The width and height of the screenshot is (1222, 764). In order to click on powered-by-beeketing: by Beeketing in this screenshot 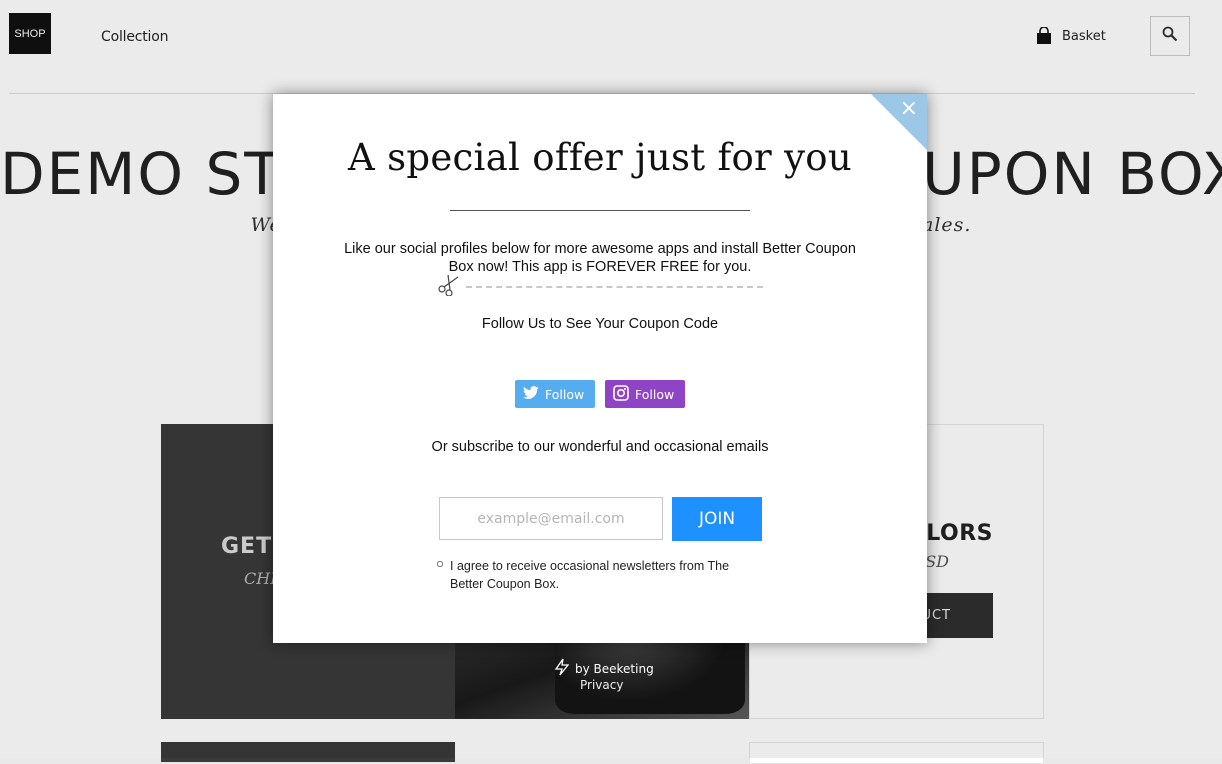, I will do `click(603, 668)`.